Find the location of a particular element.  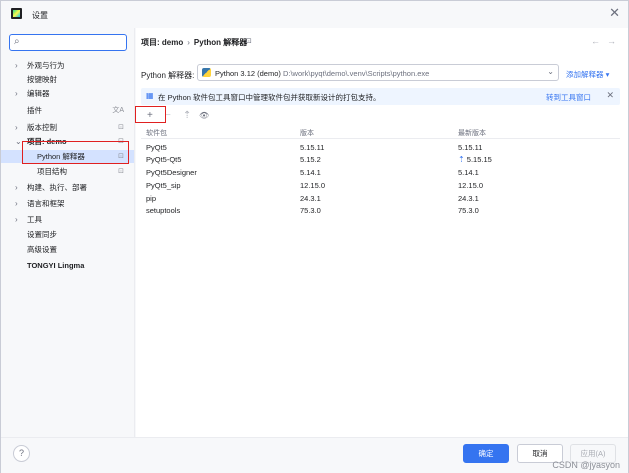

annotation-highlight-add-button is located at coordinates (150, 114).